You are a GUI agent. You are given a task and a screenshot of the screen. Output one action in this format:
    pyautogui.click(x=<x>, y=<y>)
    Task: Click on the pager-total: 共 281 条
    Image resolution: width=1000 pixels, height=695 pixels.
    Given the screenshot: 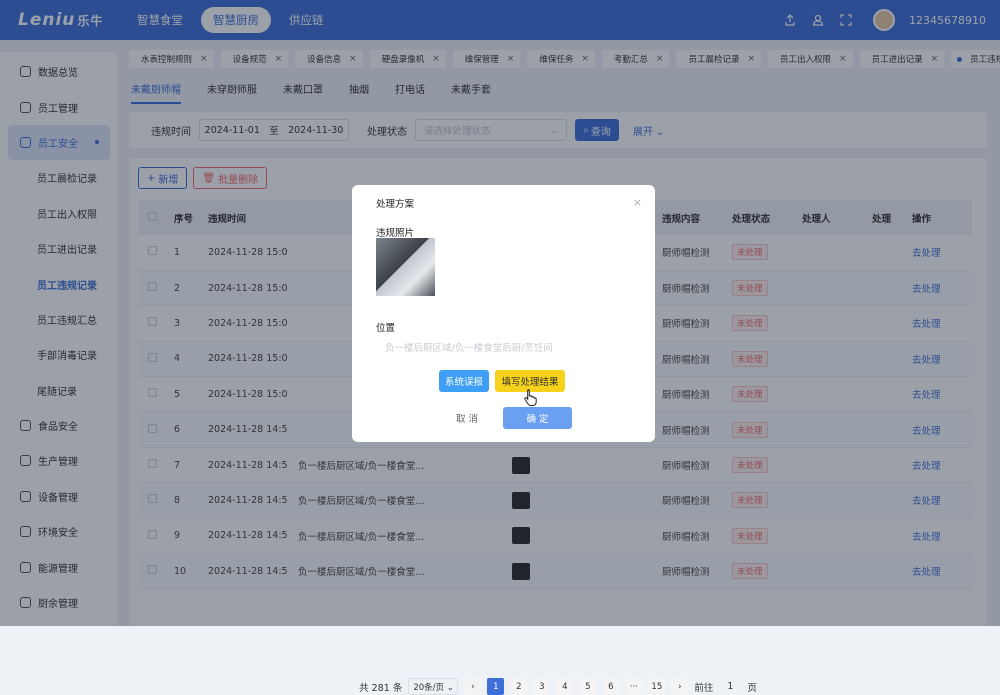 What is the action you would take?
    pyautogui.click(x=381, y=688)
    